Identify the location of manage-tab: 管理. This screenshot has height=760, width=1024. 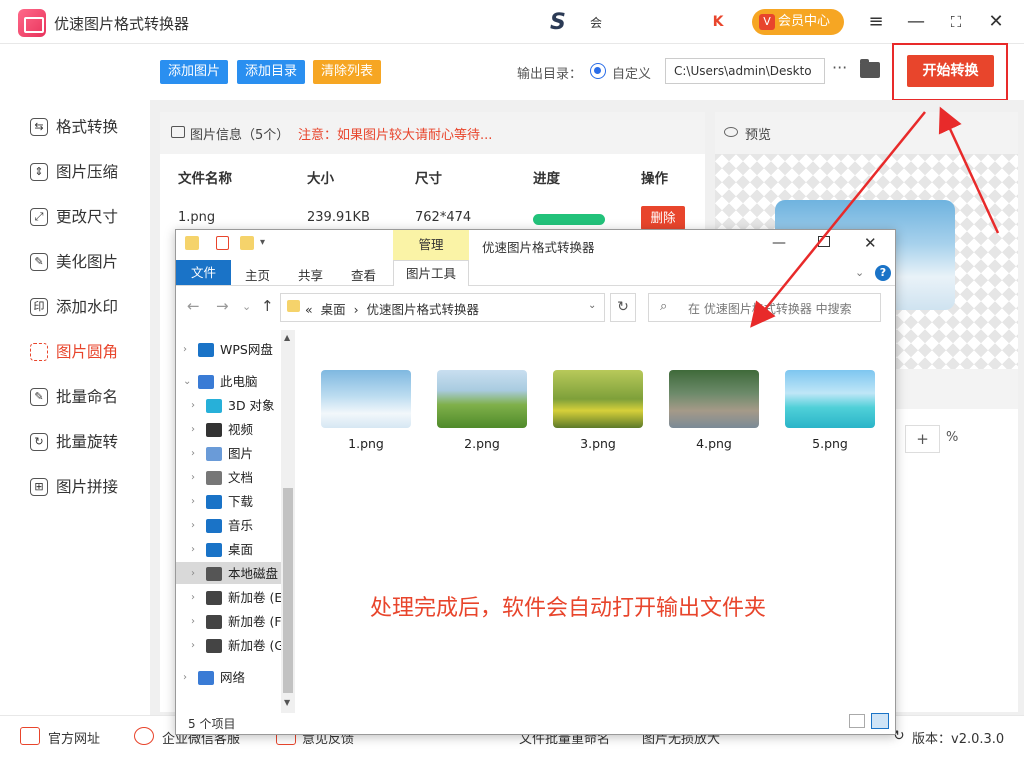
(431, 245).